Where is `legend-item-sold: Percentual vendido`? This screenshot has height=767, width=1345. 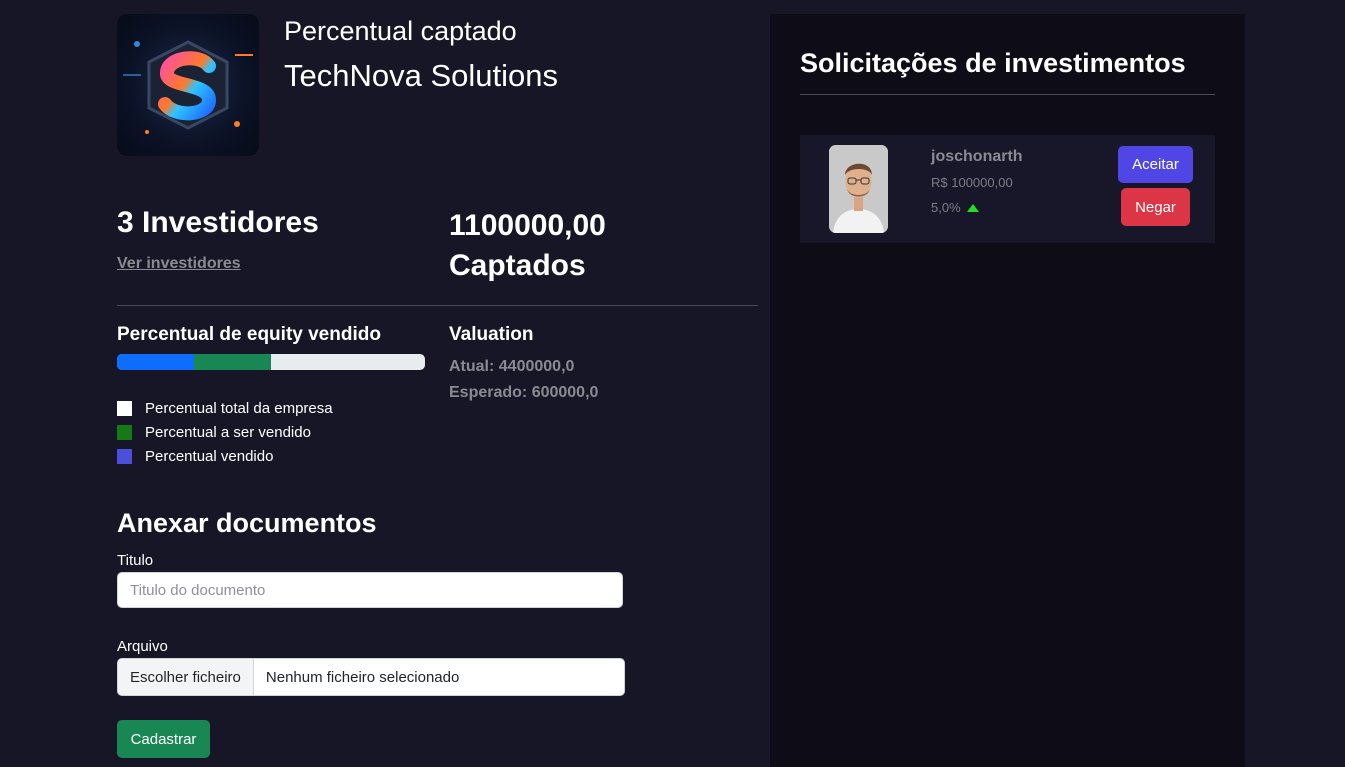 legend-item-sold: Percentual vendido is located at coordinates (225, 456).